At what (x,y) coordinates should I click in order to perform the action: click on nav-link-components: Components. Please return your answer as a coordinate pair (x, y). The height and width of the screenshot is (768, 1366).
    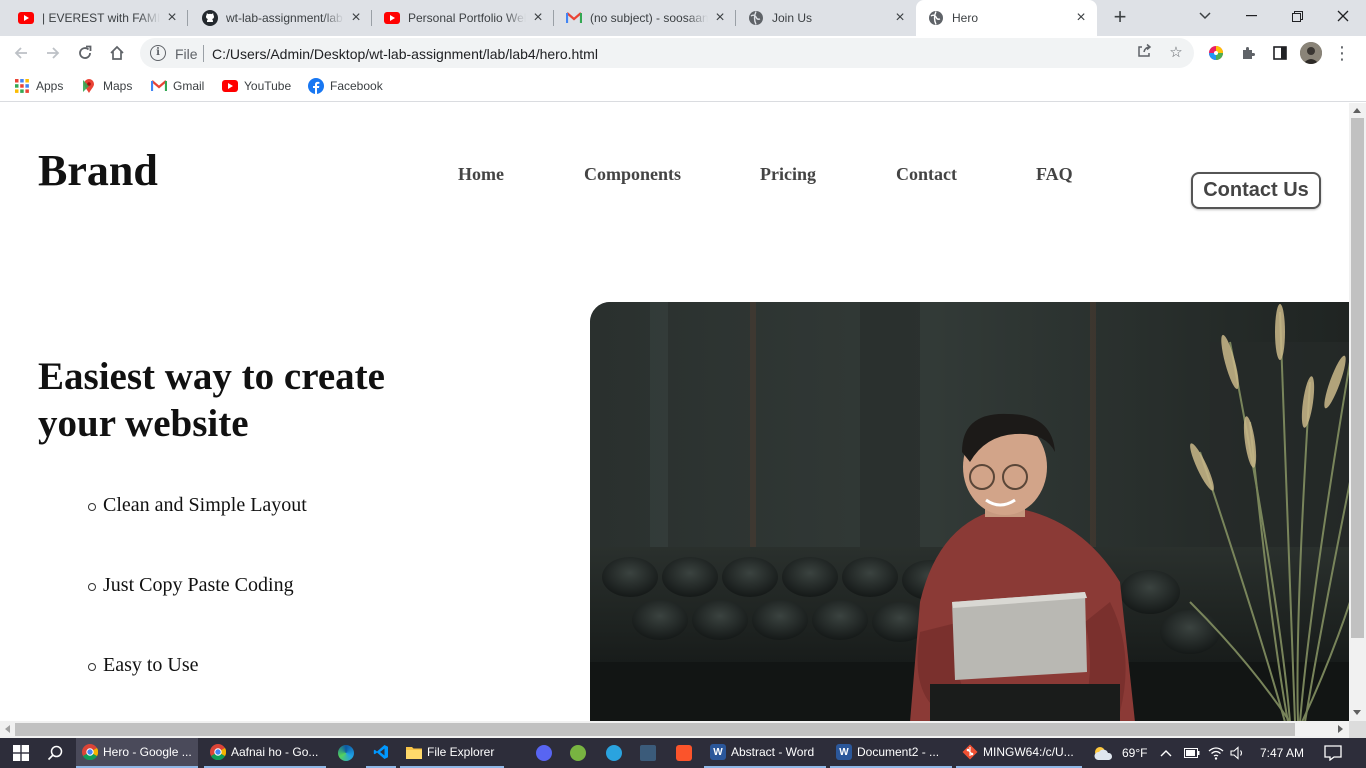
    Looking at the image, I should click on (632, 174).